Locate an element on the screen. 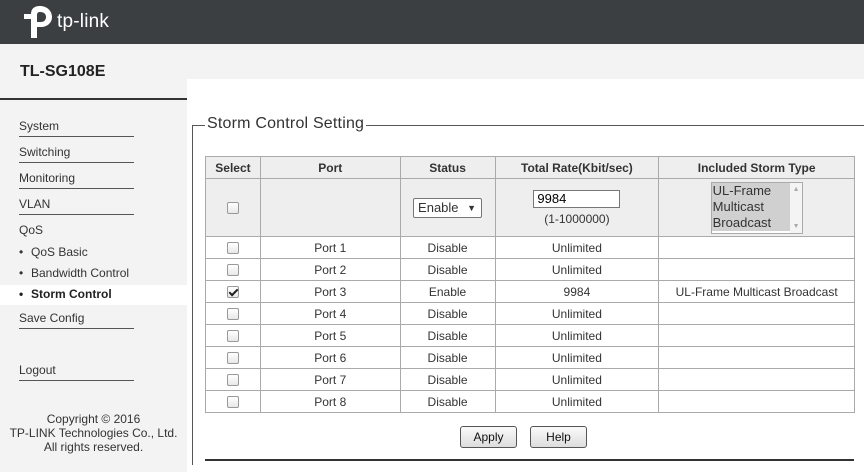 This screenshot has height=472, width=864. storm-type-options: UL-Frame Multicast Broadcast is located at coordinates (751, 206).